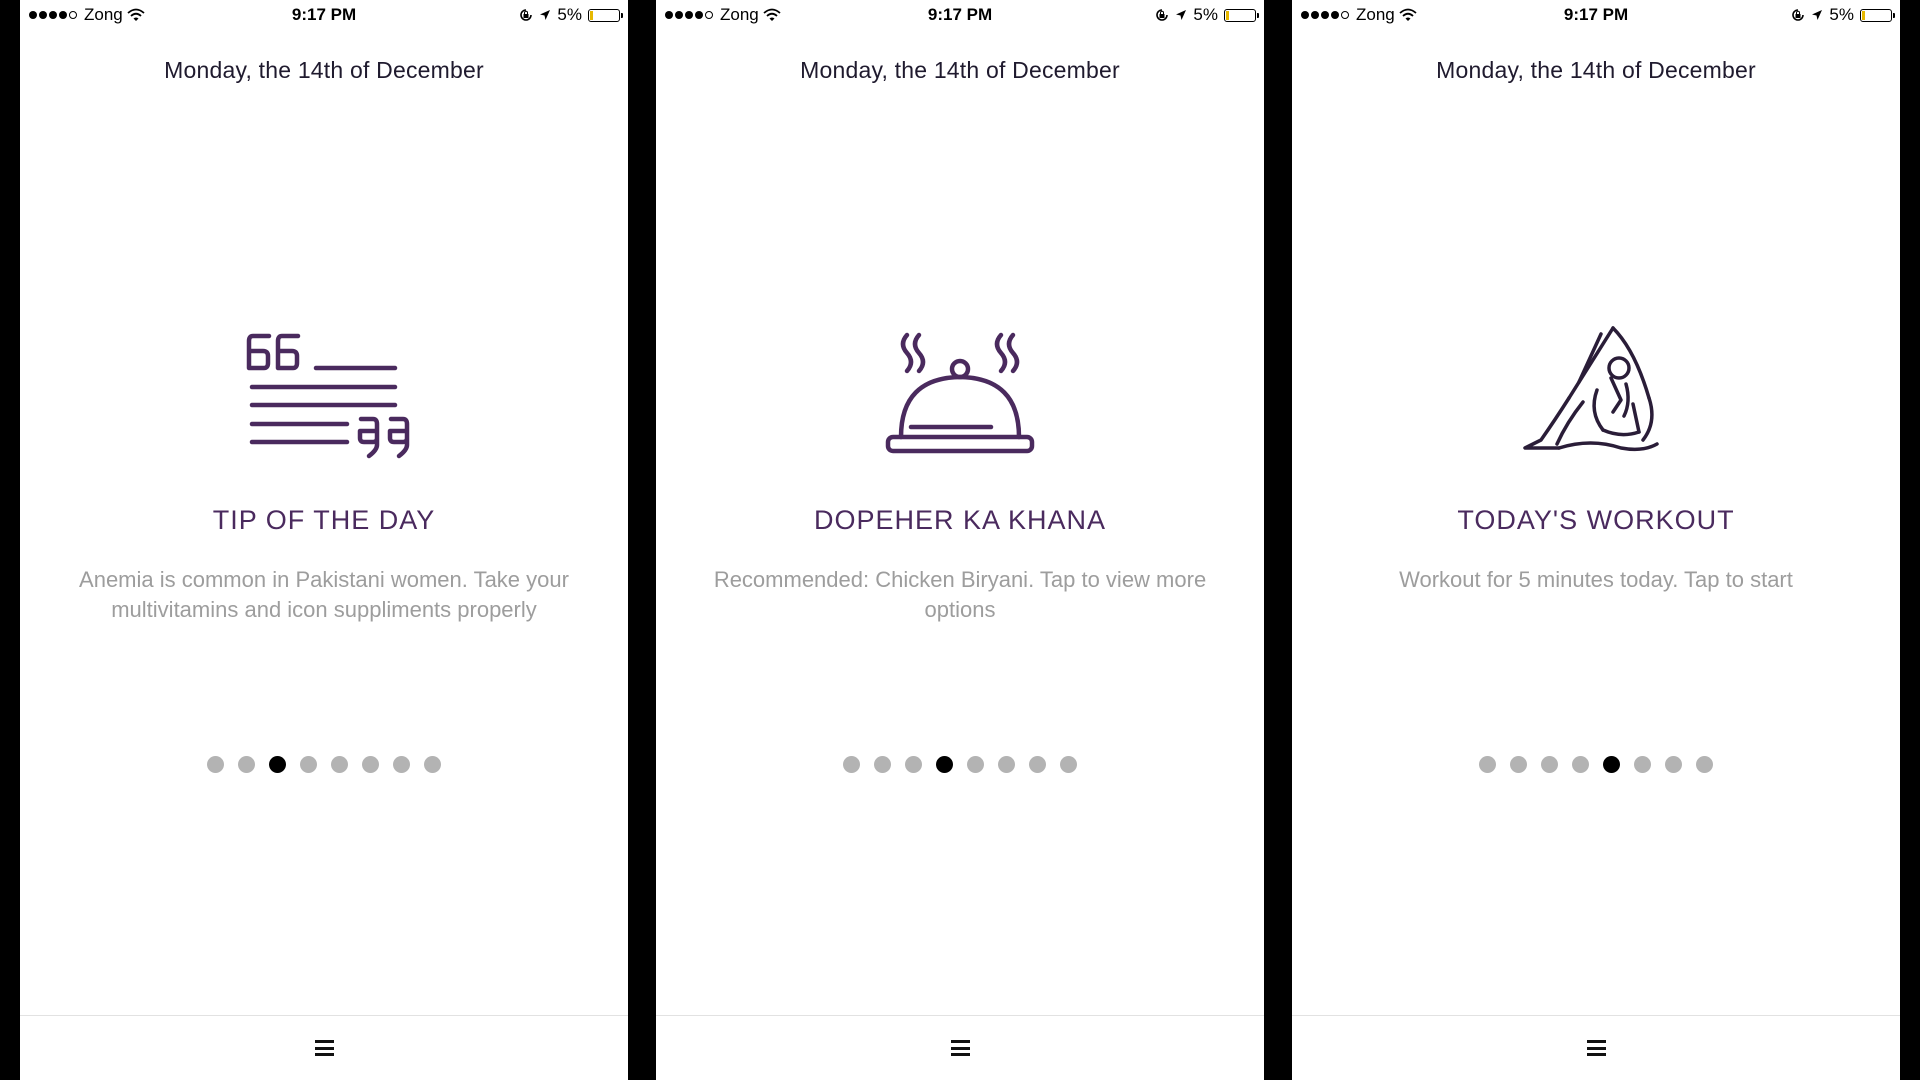  Describe the element at coordinates (1596, 395) in the screenshot. I see `yoga-pose-icon` at that location.